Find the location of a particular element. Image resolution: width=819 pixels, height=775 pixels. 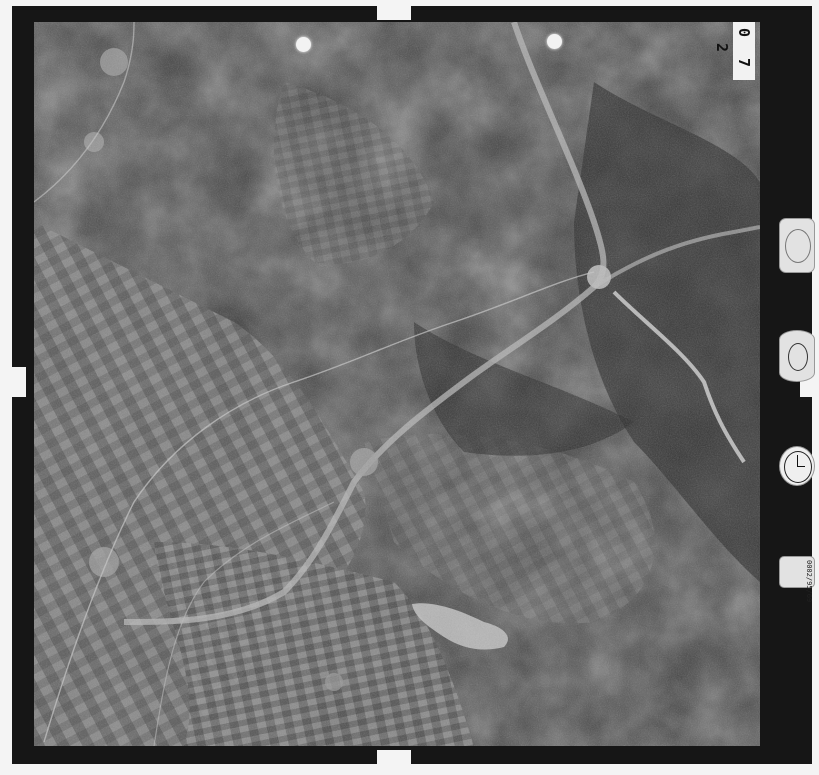

clock-icon is located at coordinates (797, 466).